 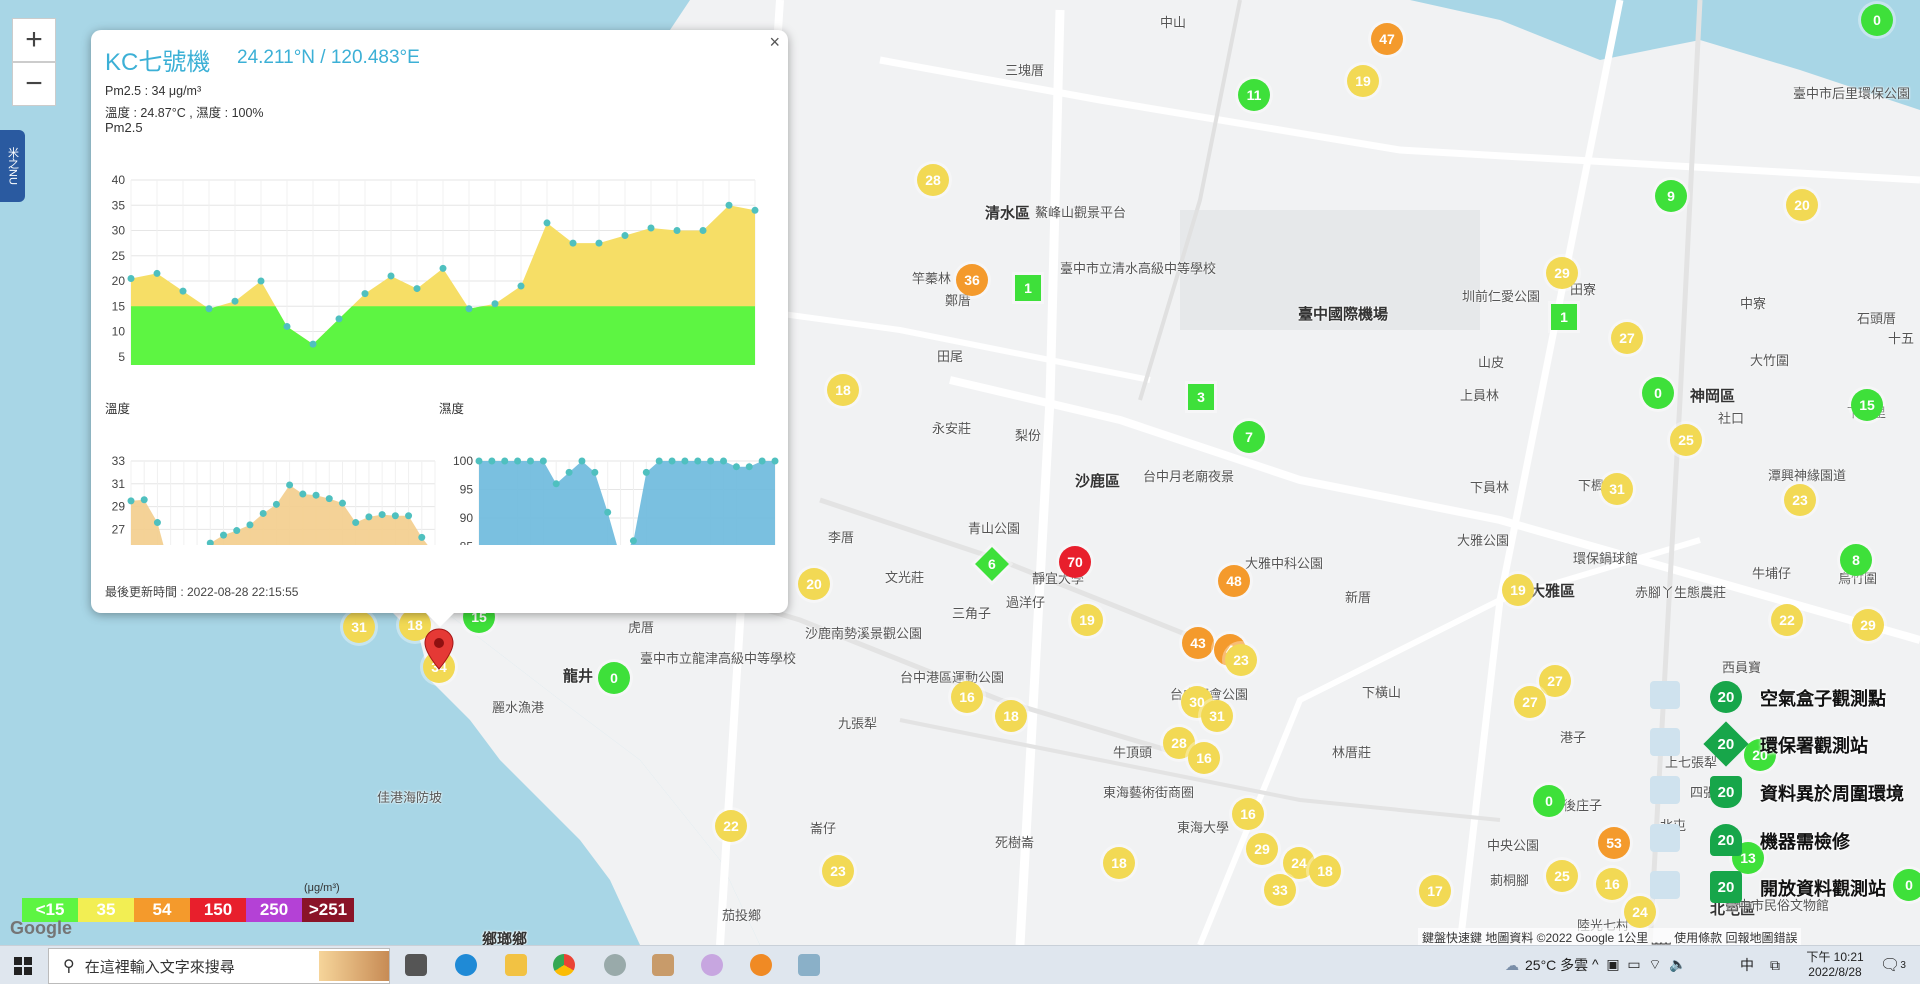 I want to click on sensor-marker: 8, so click(x=1856, y=560).